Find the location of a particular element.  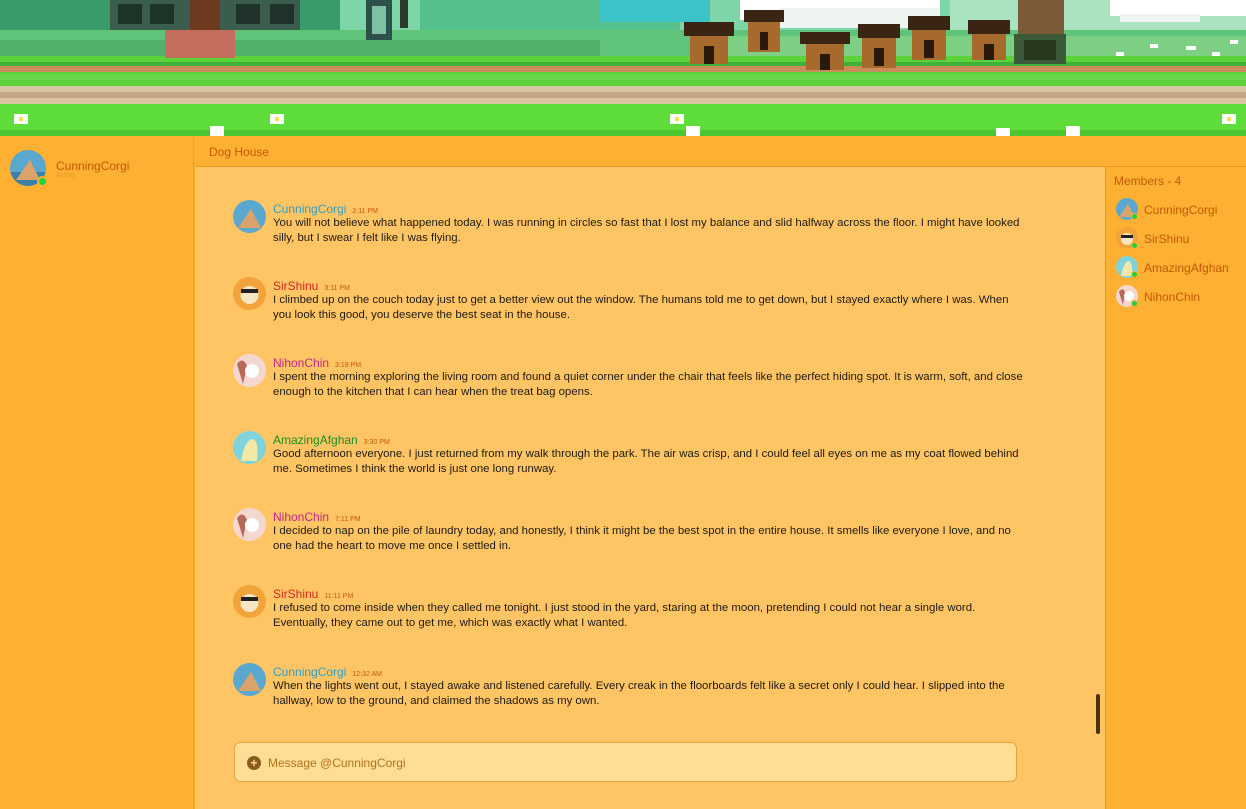

member-item: AmazingAfghan is located at coordinates (1180, 268).